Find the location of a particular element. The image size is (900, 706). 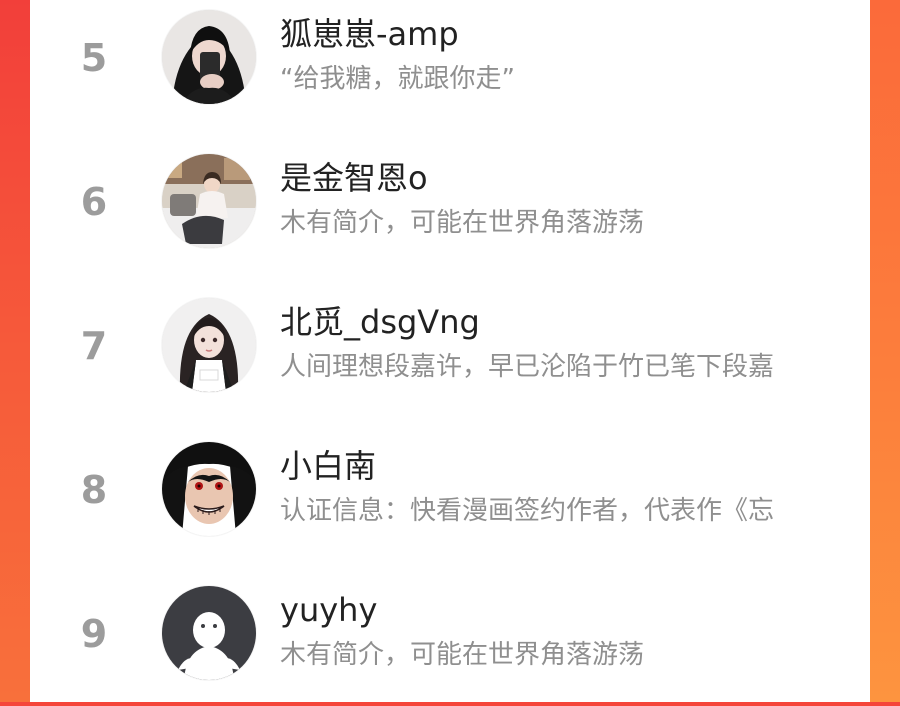

anime-grinning-character-icon is located at coordinates (209, 489).